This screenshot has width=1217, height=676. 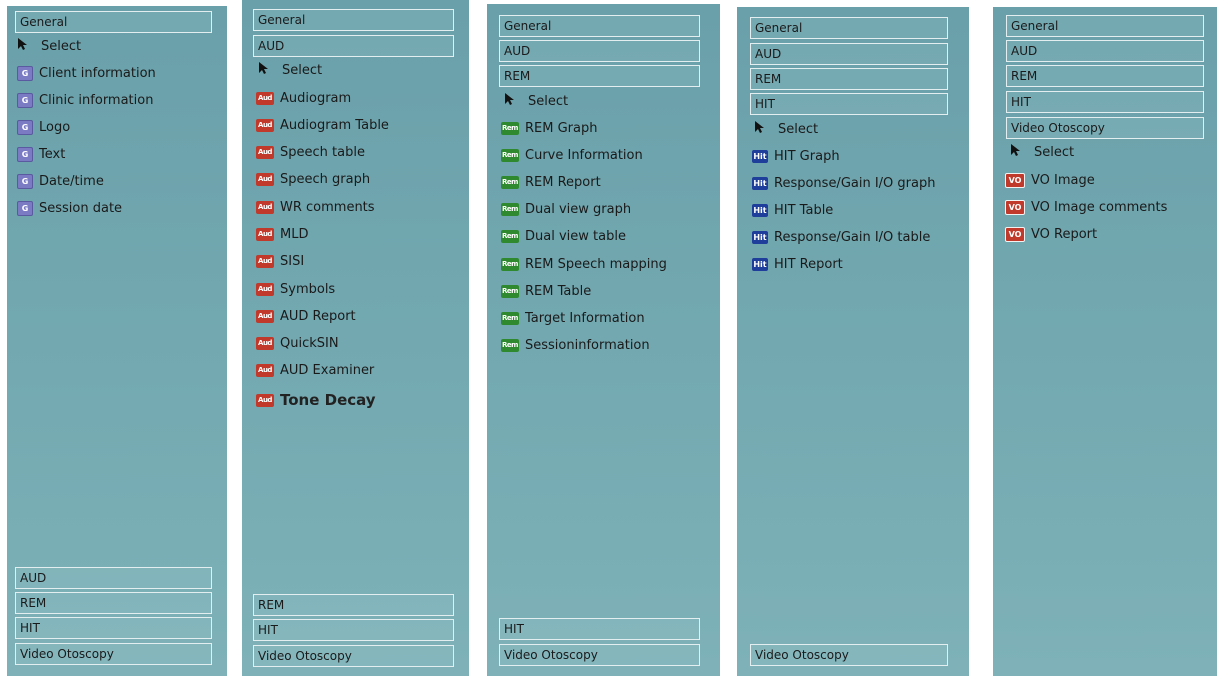 What do you see at coordinates (841, 237) in the screenshot?
I see `item-response-gain-io-table: Hit Response/Gain I/O table` at bounding box center [841, 237].